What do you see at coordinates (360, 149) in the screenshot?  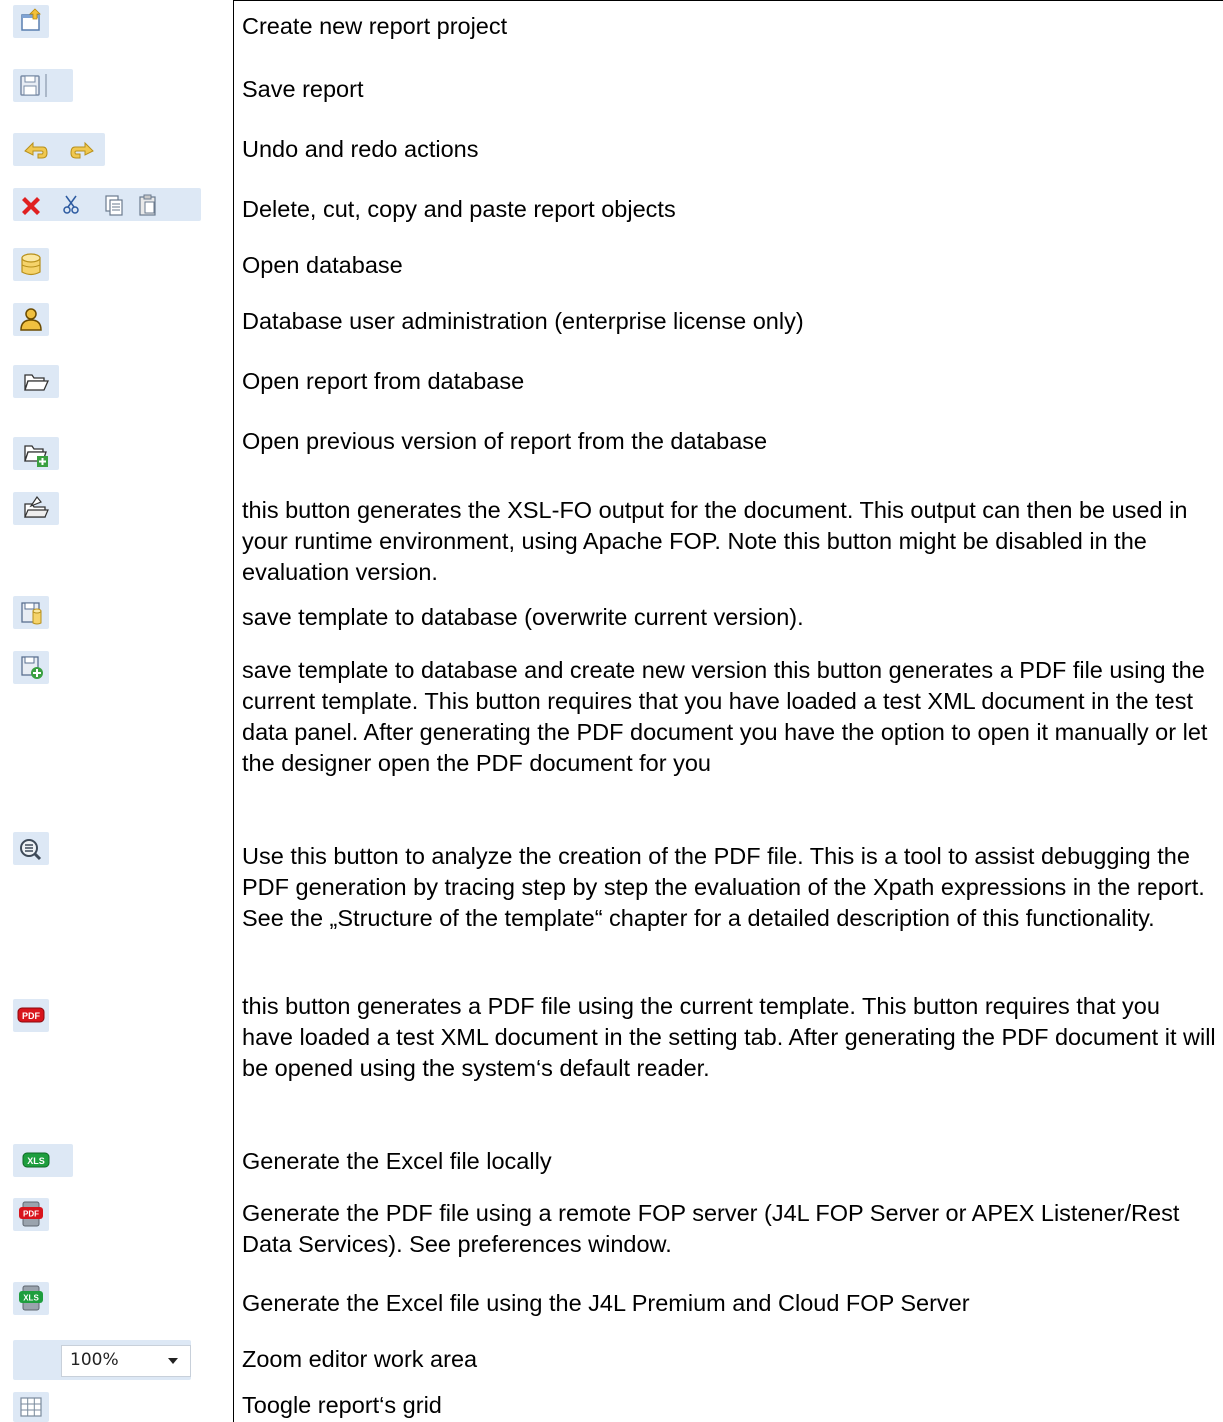 I see `row-description: Undo and redo actions` at bounding box center [360, 149].